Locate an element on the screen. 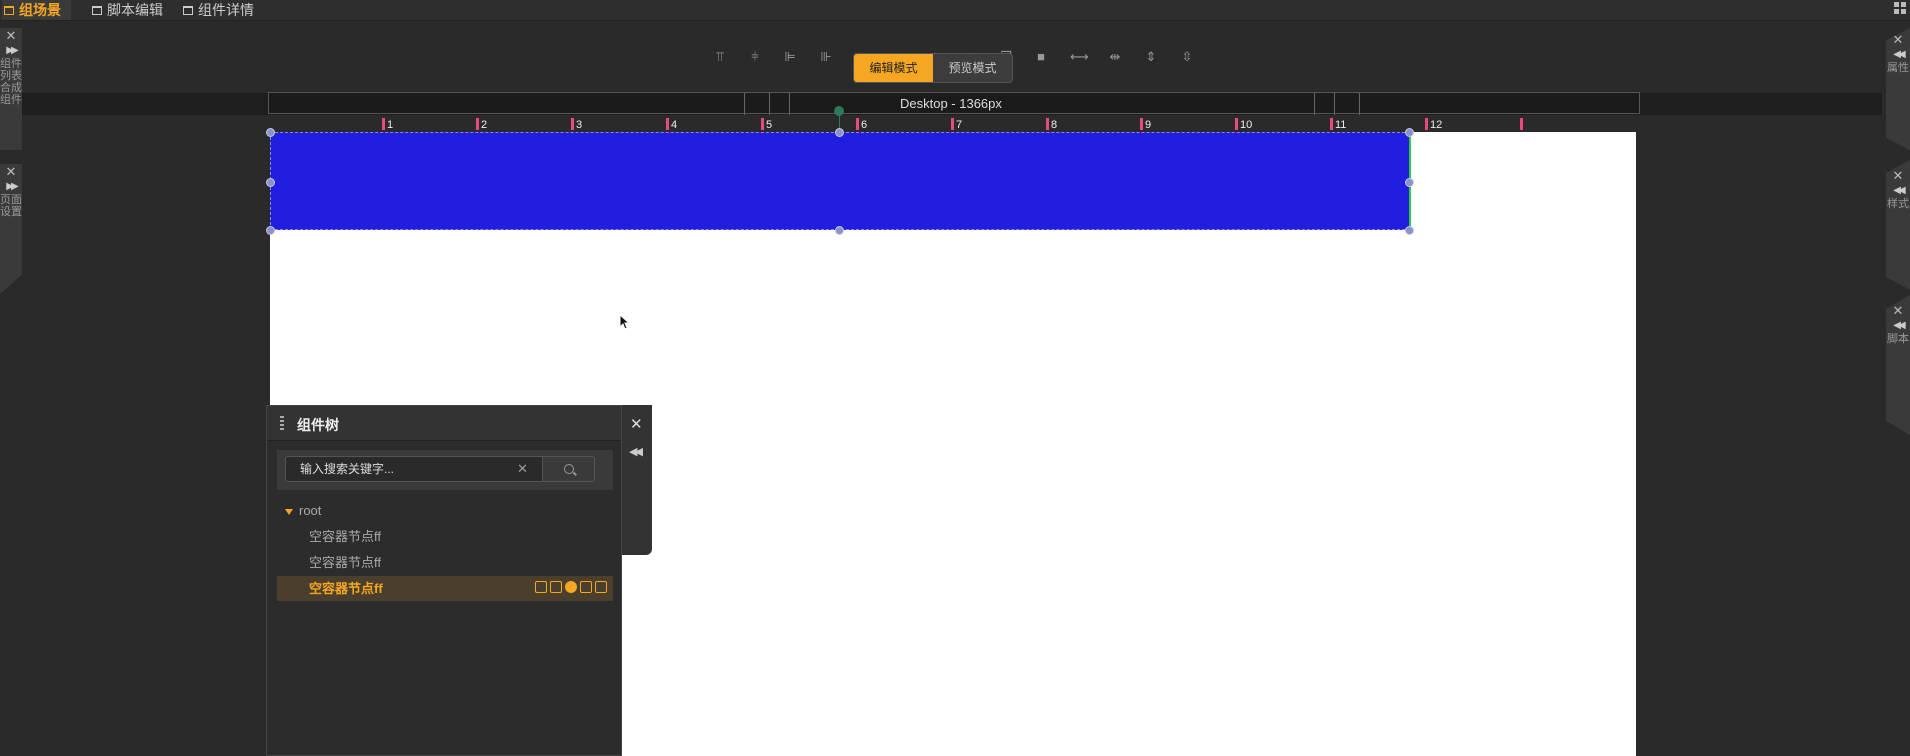  edit-icon is located at coordinates (541, 587).